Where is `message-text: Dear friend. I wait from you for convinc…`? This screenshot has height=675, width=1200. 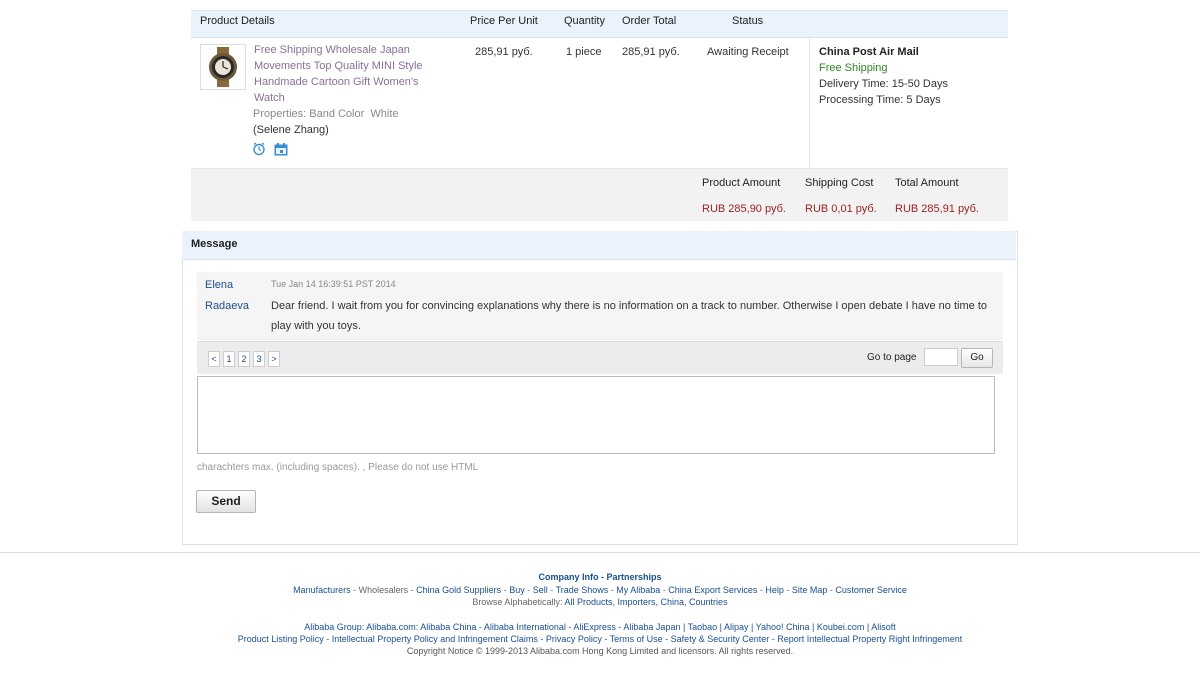 message-text: Dear friend. I wait from you for convinc… is located at coordinates (629, 316).